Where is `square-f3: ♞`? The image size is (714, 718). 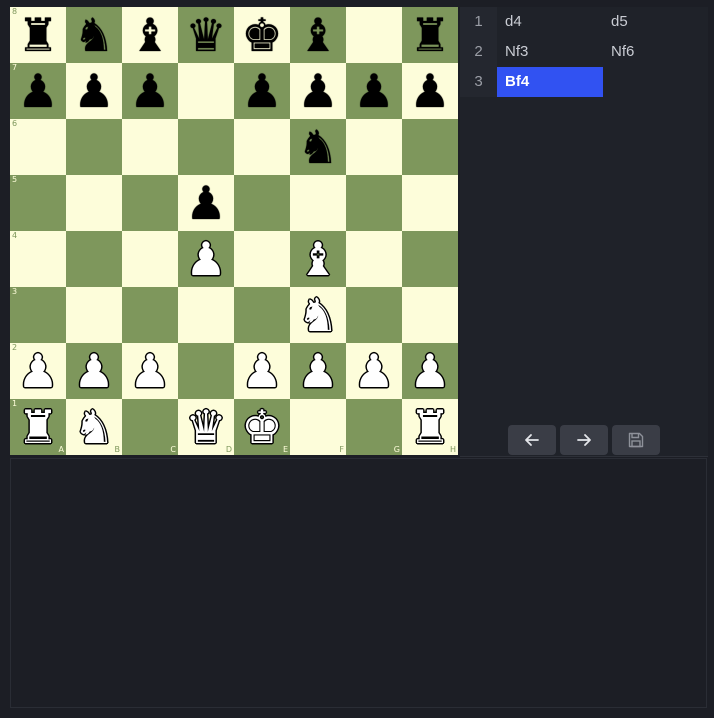 square-f3: ♞ is located at coordinates (318, 315).